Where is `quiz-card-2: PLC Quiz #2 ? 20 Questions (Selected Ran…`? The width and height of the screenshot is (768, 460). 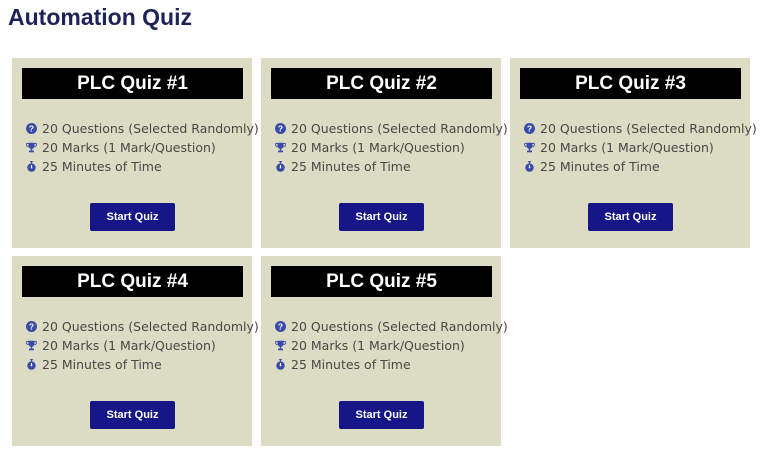 quiz-card-2: PLC Quiz #2 ? 20 Questions (Selected Ran… is located at coordinates (384, 153).